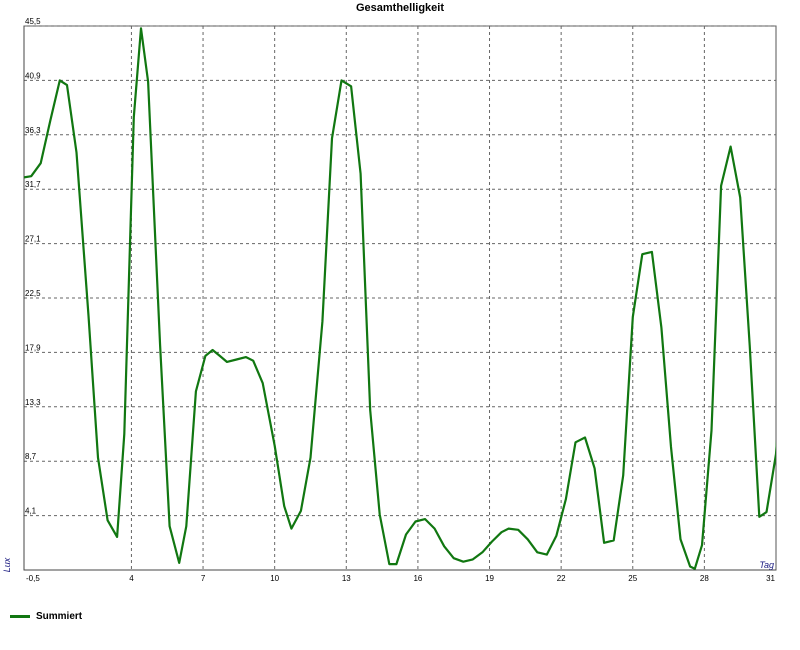 This screenshot has width=800, height=650. Describe the element at coordinates (203, 578) in the screenshot. I see `x-tick-label: 7` at that location.